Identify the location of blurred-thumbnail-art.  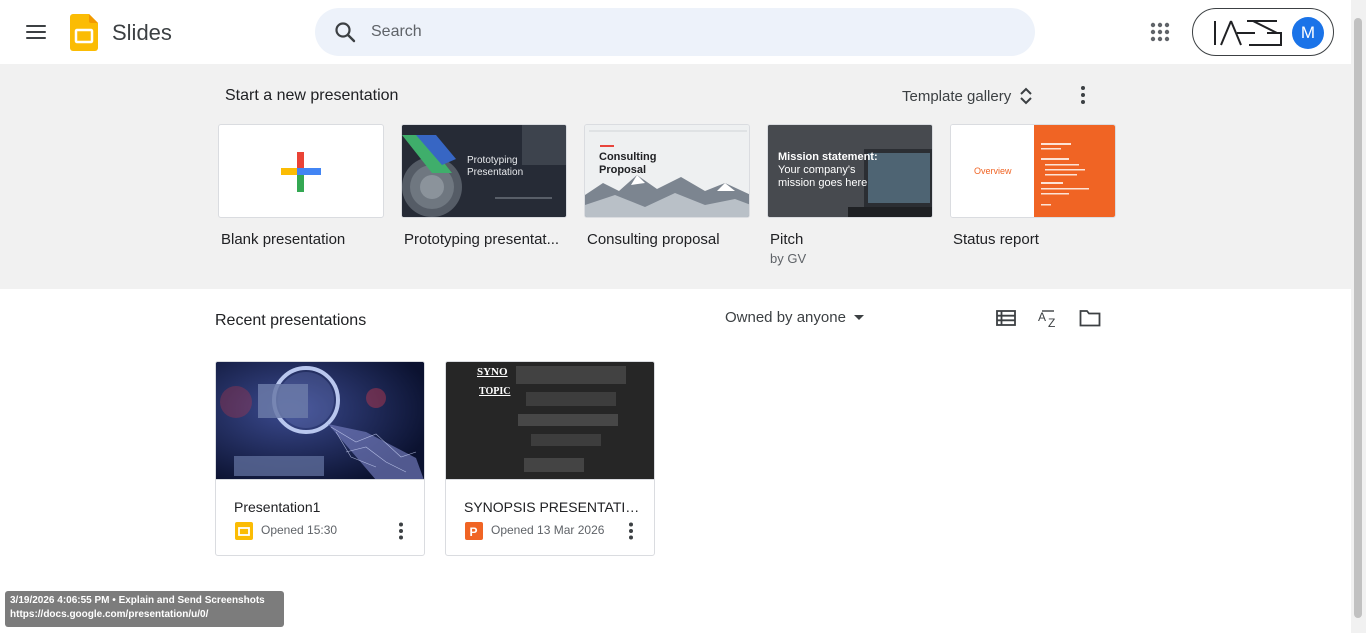
(550, 420).